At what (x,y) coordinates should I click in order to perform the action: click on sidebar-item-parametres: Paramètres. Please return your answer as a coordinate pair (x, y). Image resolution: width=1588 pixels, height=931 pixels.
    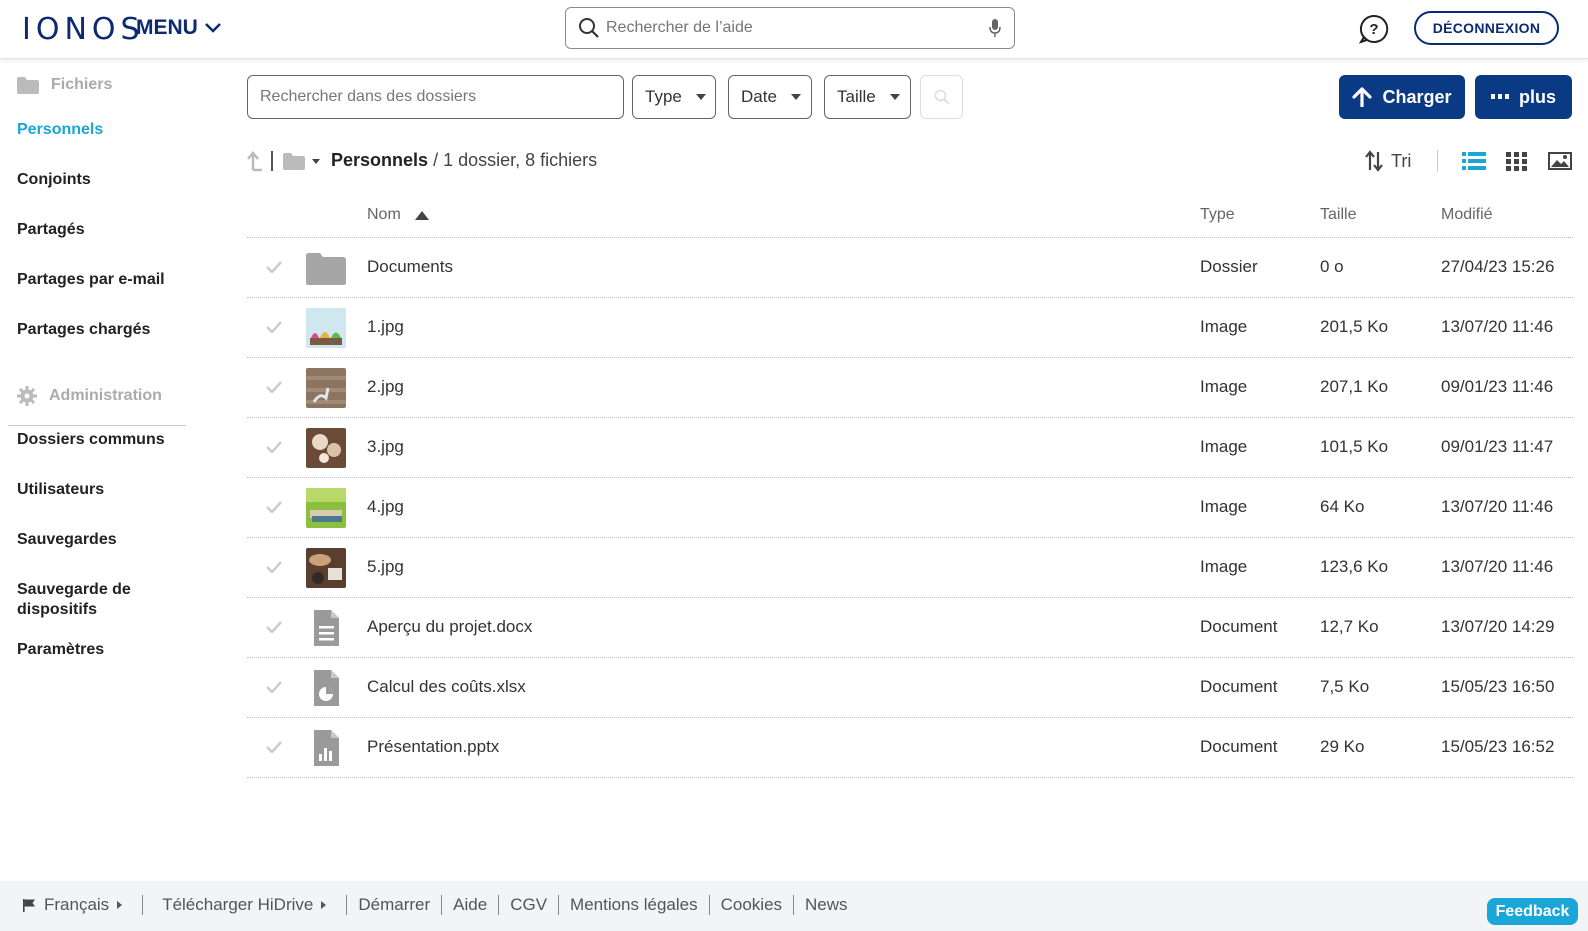
    Looking at the image, I should click on (102, 650).